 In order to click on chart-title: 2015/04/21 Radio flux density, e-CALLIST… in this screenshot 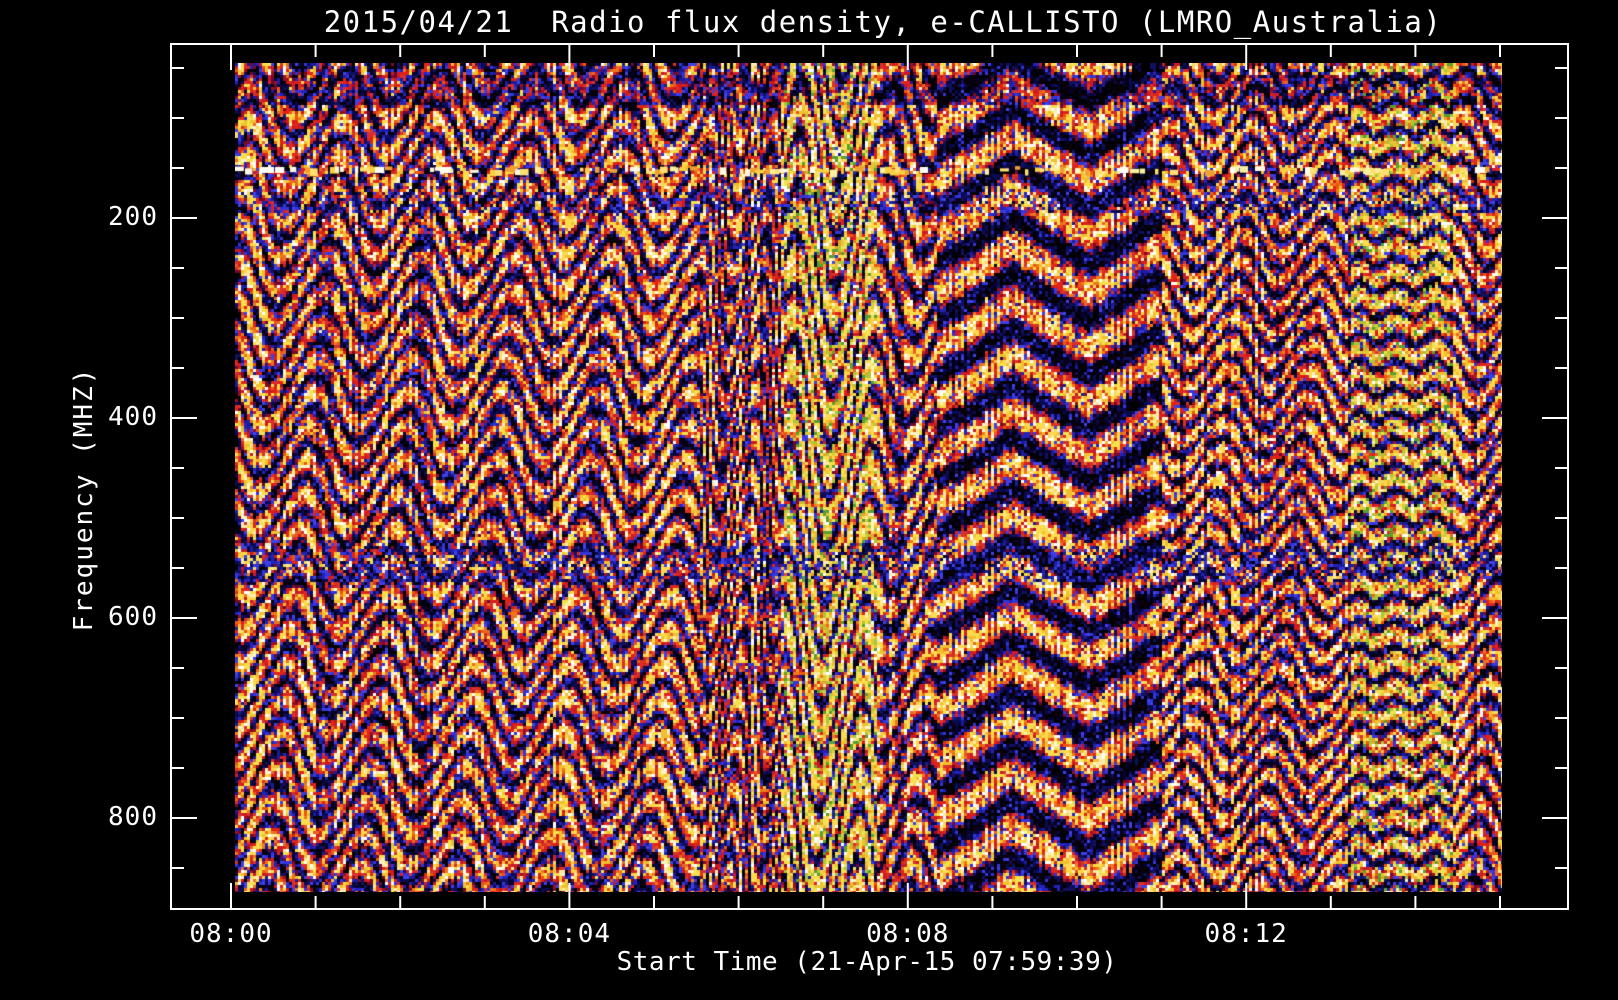, I will do `click(883, 22)`.